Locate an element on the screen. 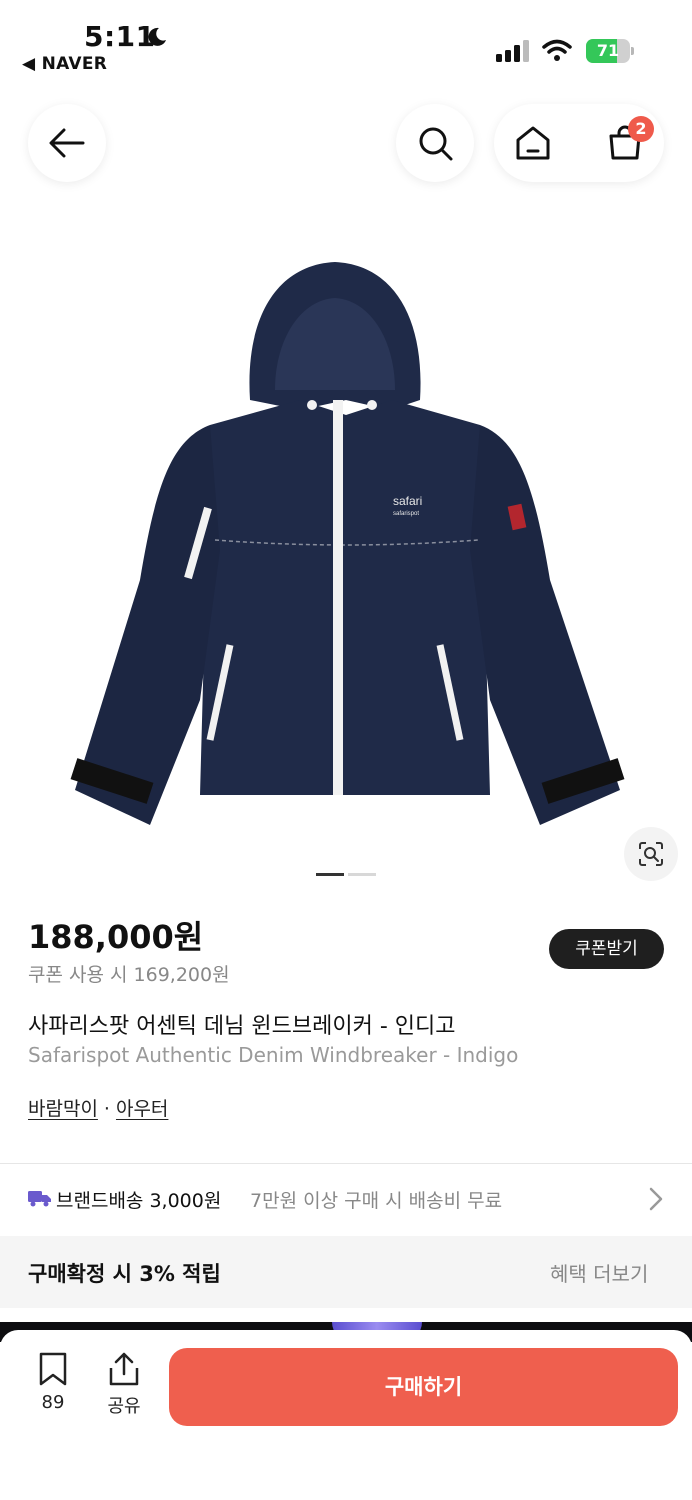  category-link-windbreaker: 바람막이 is located at coordinates (63, 1109).